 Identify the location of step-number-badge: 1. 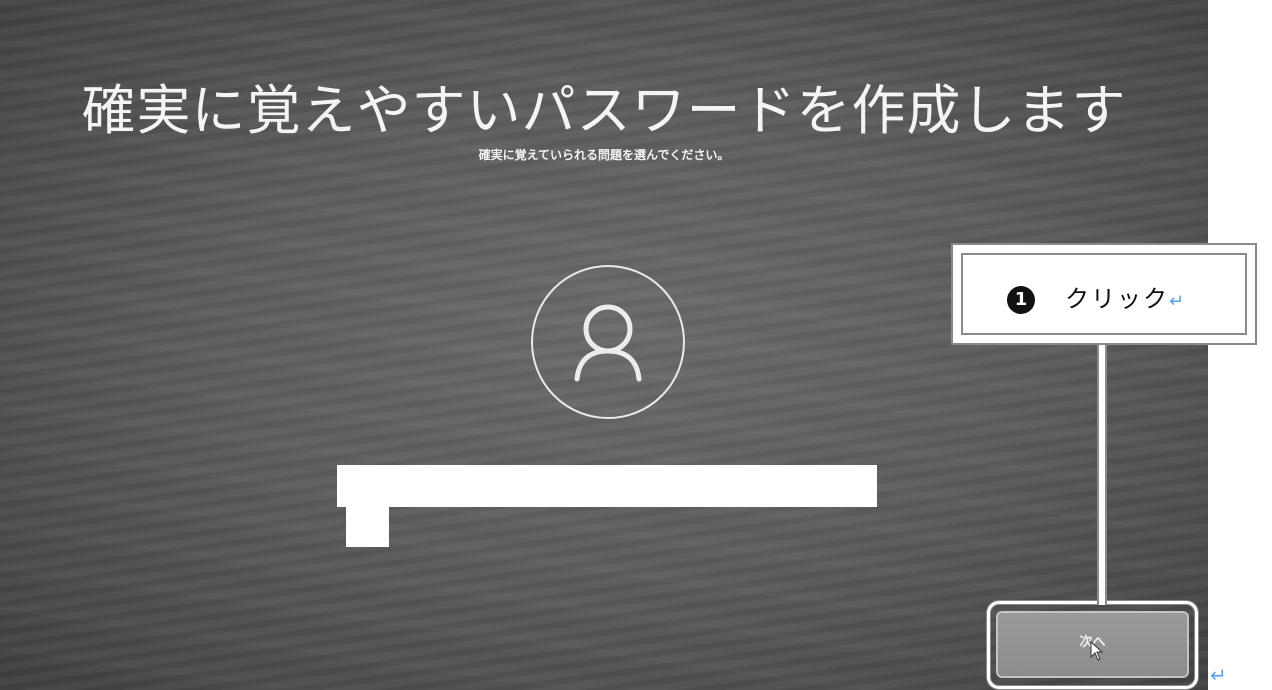
(1021, 300).